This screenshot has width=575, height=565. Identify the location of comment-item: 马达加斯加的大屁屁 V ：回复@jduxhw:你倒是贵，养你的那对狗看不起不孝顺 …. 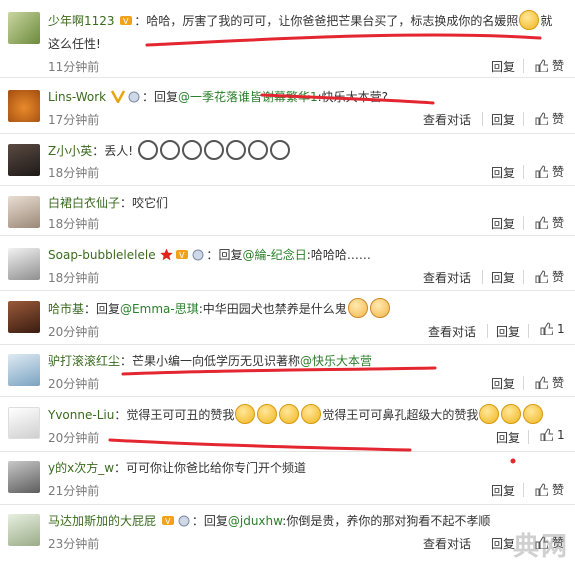
(287, 535).